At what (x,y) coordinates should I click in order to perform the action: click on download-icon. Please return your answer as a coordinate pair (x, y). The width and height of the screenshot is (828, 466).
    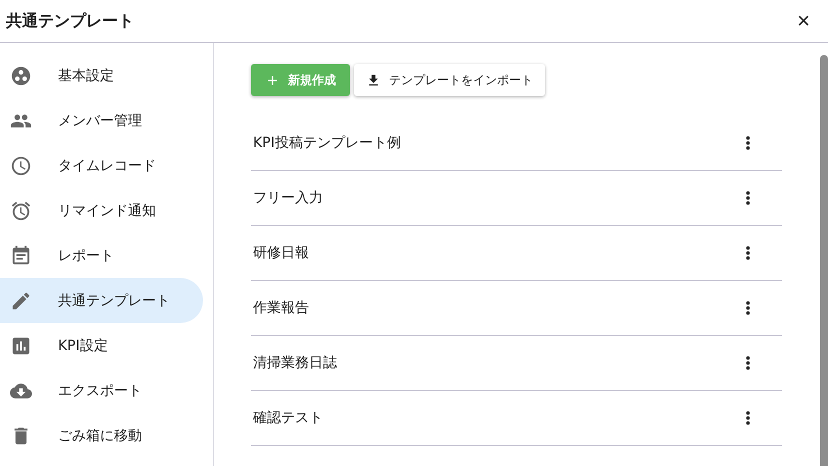
    Looking at the image, I should click on (373, 80).